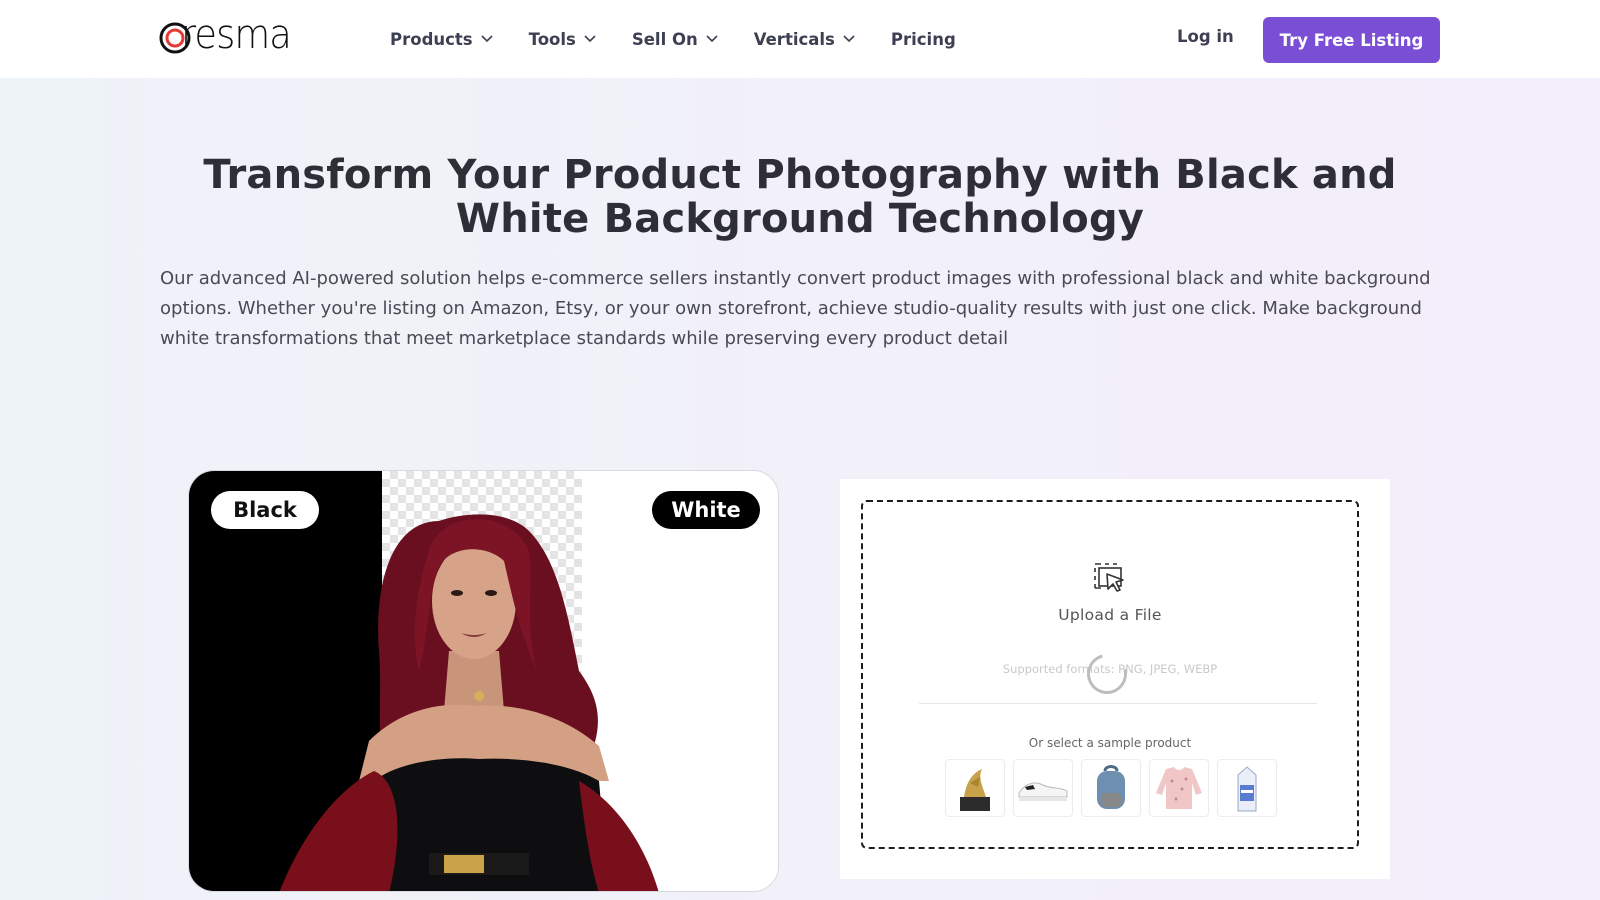 This screenshot has width=1600, height=900. What do you see at coordinates (469, 702) in the screenshot?
I see `model-photo` at bounding box center [469, 702].